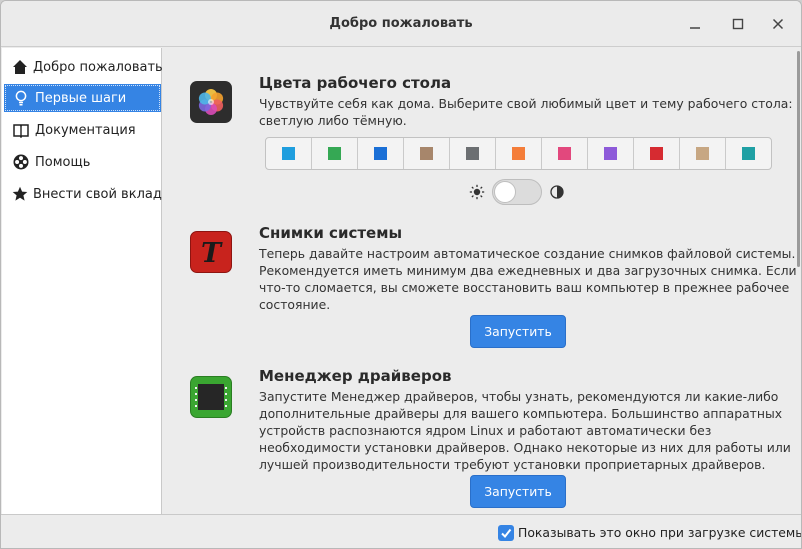 The height and width of the screenshot is (549, 802). I want to click on window-title: Добро пожаловать, so click(401, 23).